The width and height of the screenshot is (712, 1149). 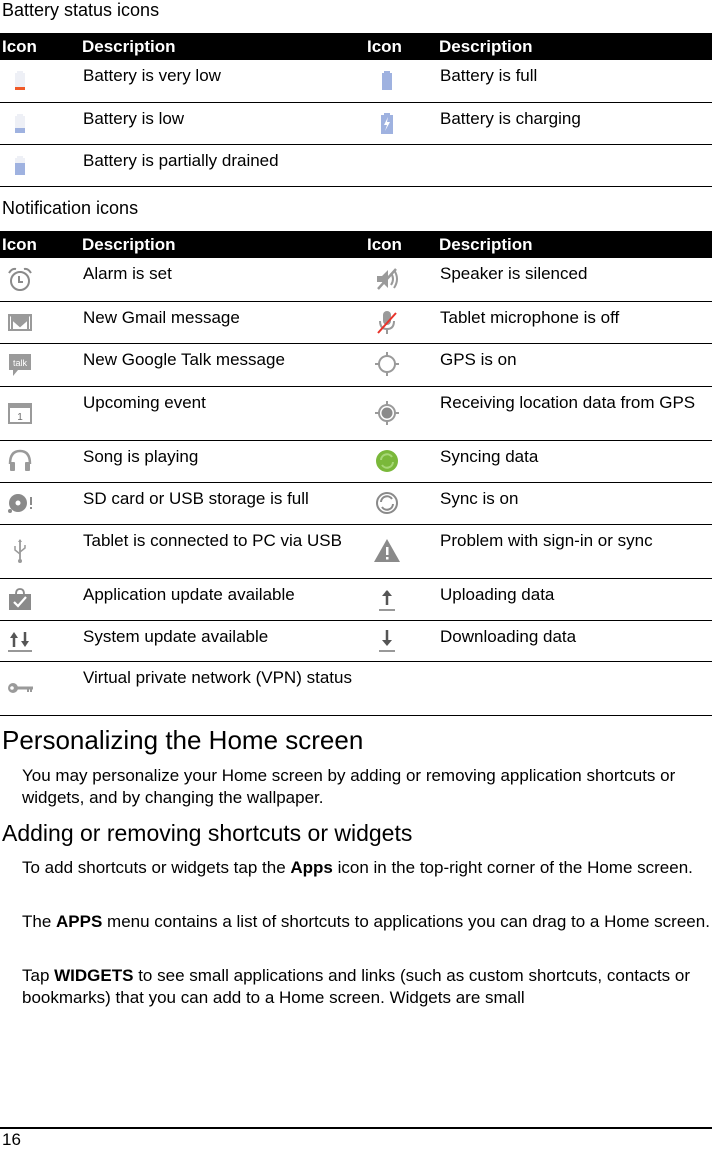 I want to click on row-description: Problem with sign-in or sync, so click(x=575, y=551).